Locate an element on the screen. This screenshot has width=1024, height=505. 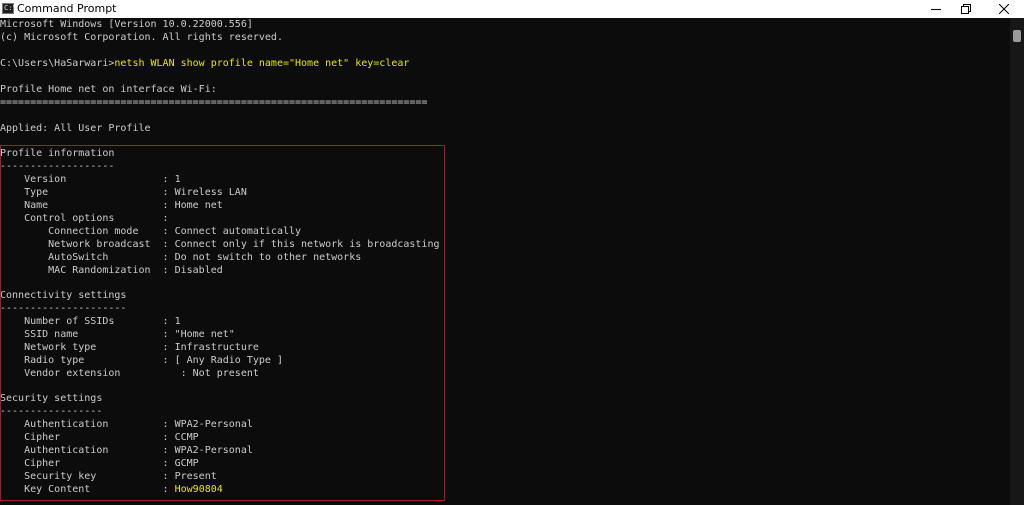
profile-row: Connection mode : Connect automatically is located at coordinates (151, 231).